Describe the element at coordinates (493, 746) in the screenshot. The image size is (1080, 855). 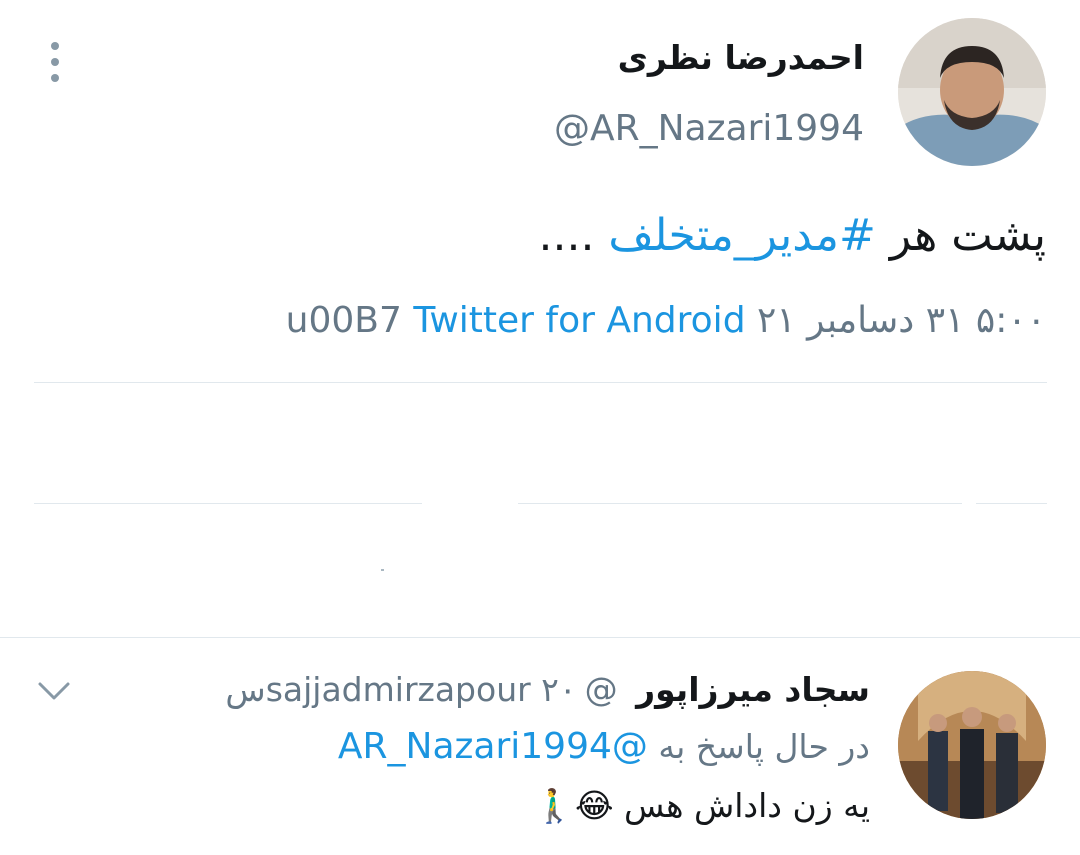
I see `replying-to-mention: @AR_Nazari1994` at that location.